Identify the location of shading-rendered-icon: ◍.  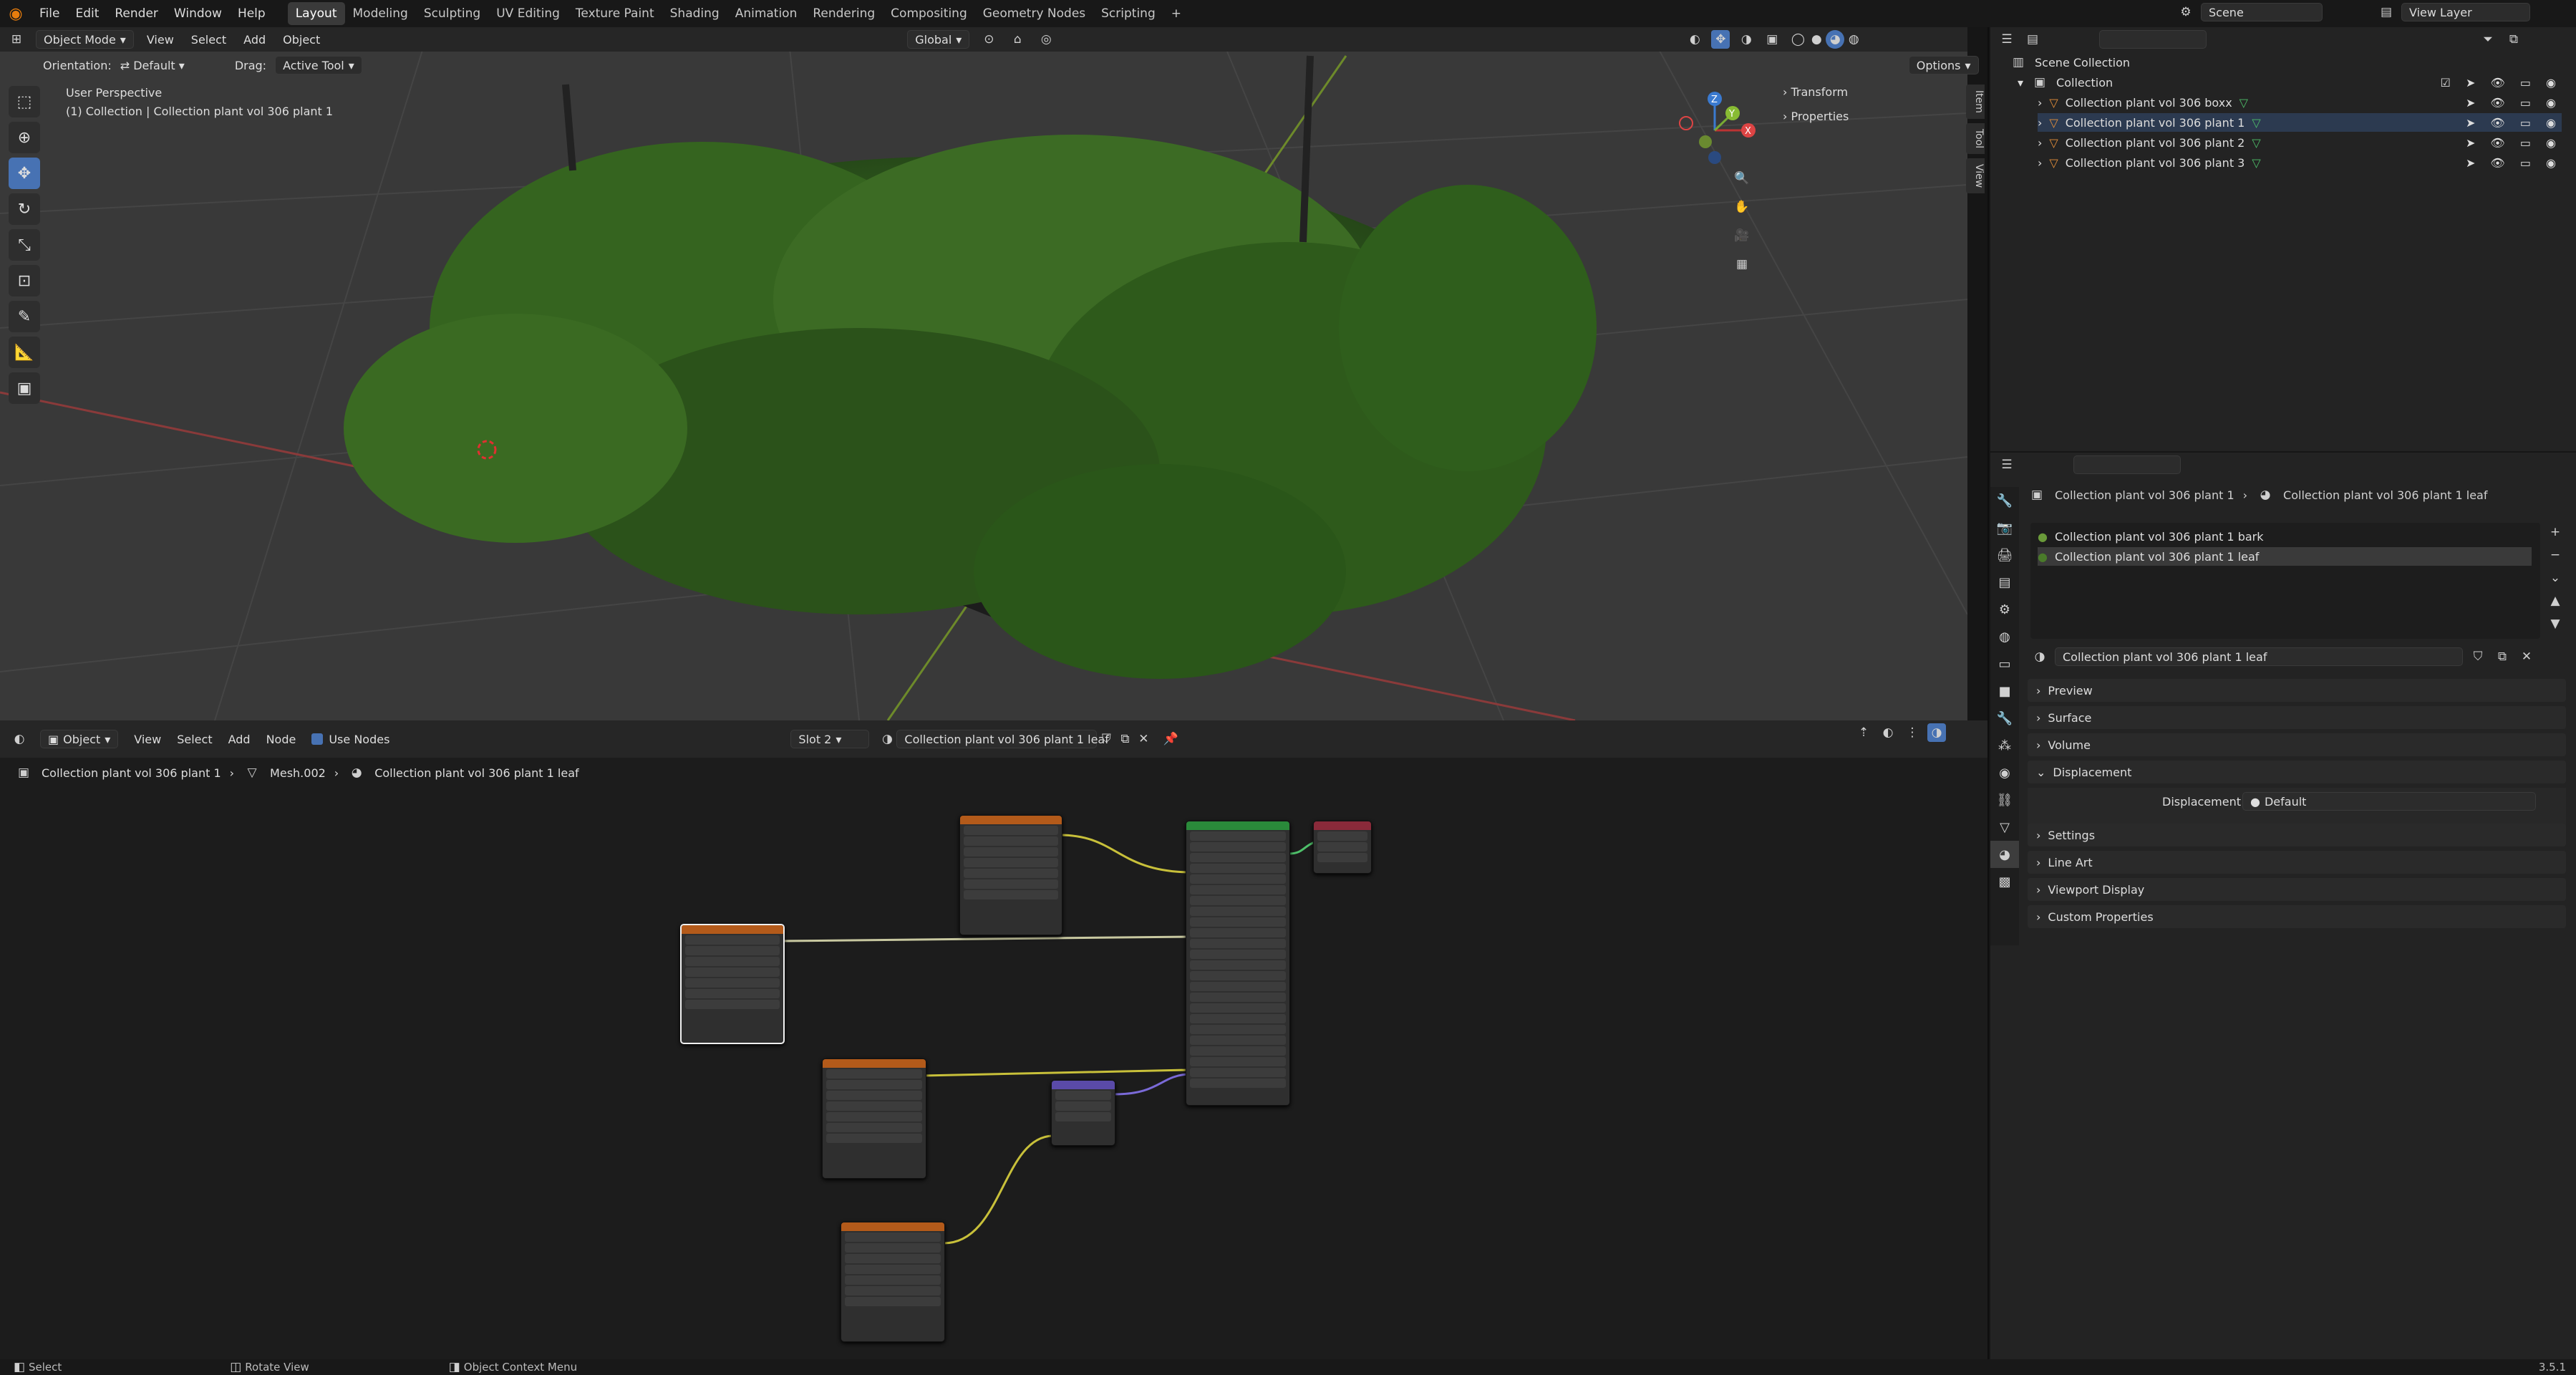
(1854, 40).